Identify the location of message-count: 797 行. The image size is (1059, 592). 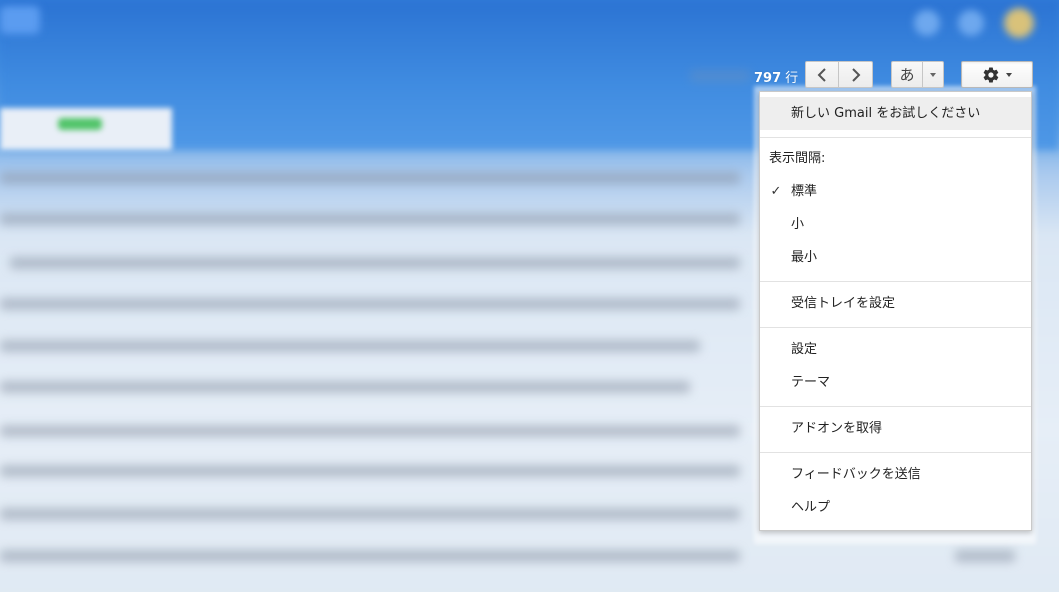
(776, 76).